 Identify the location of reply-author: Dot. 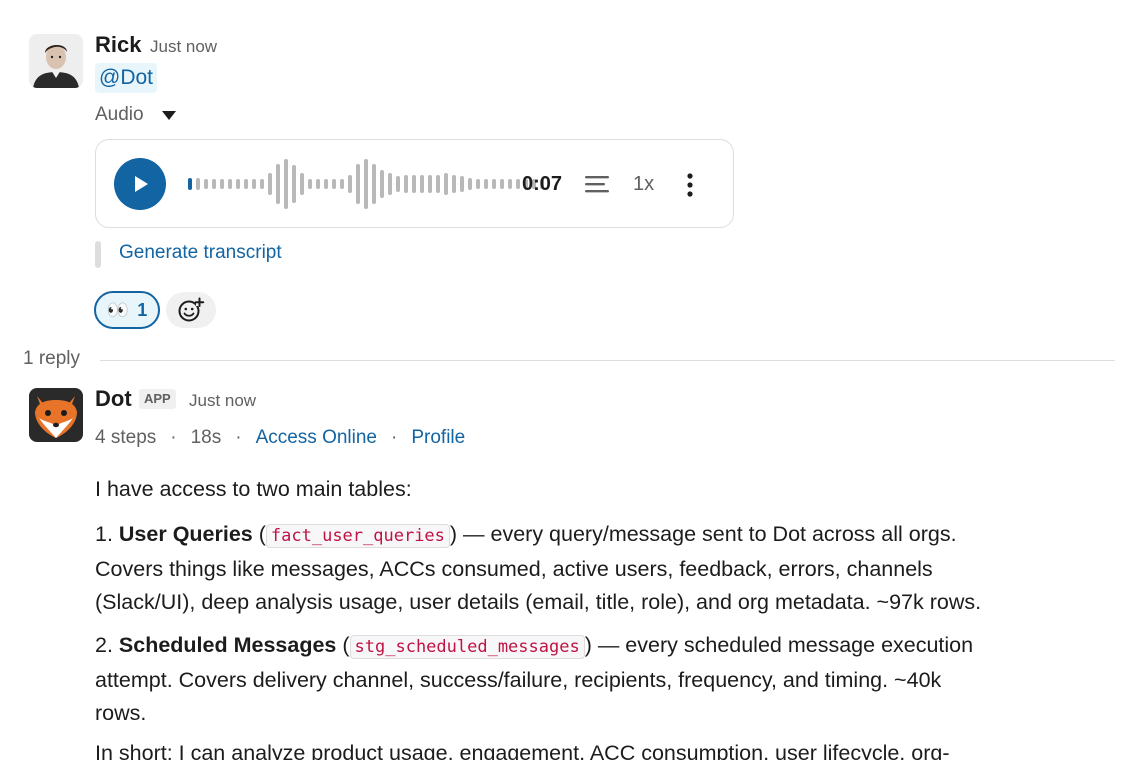
(113, 399).